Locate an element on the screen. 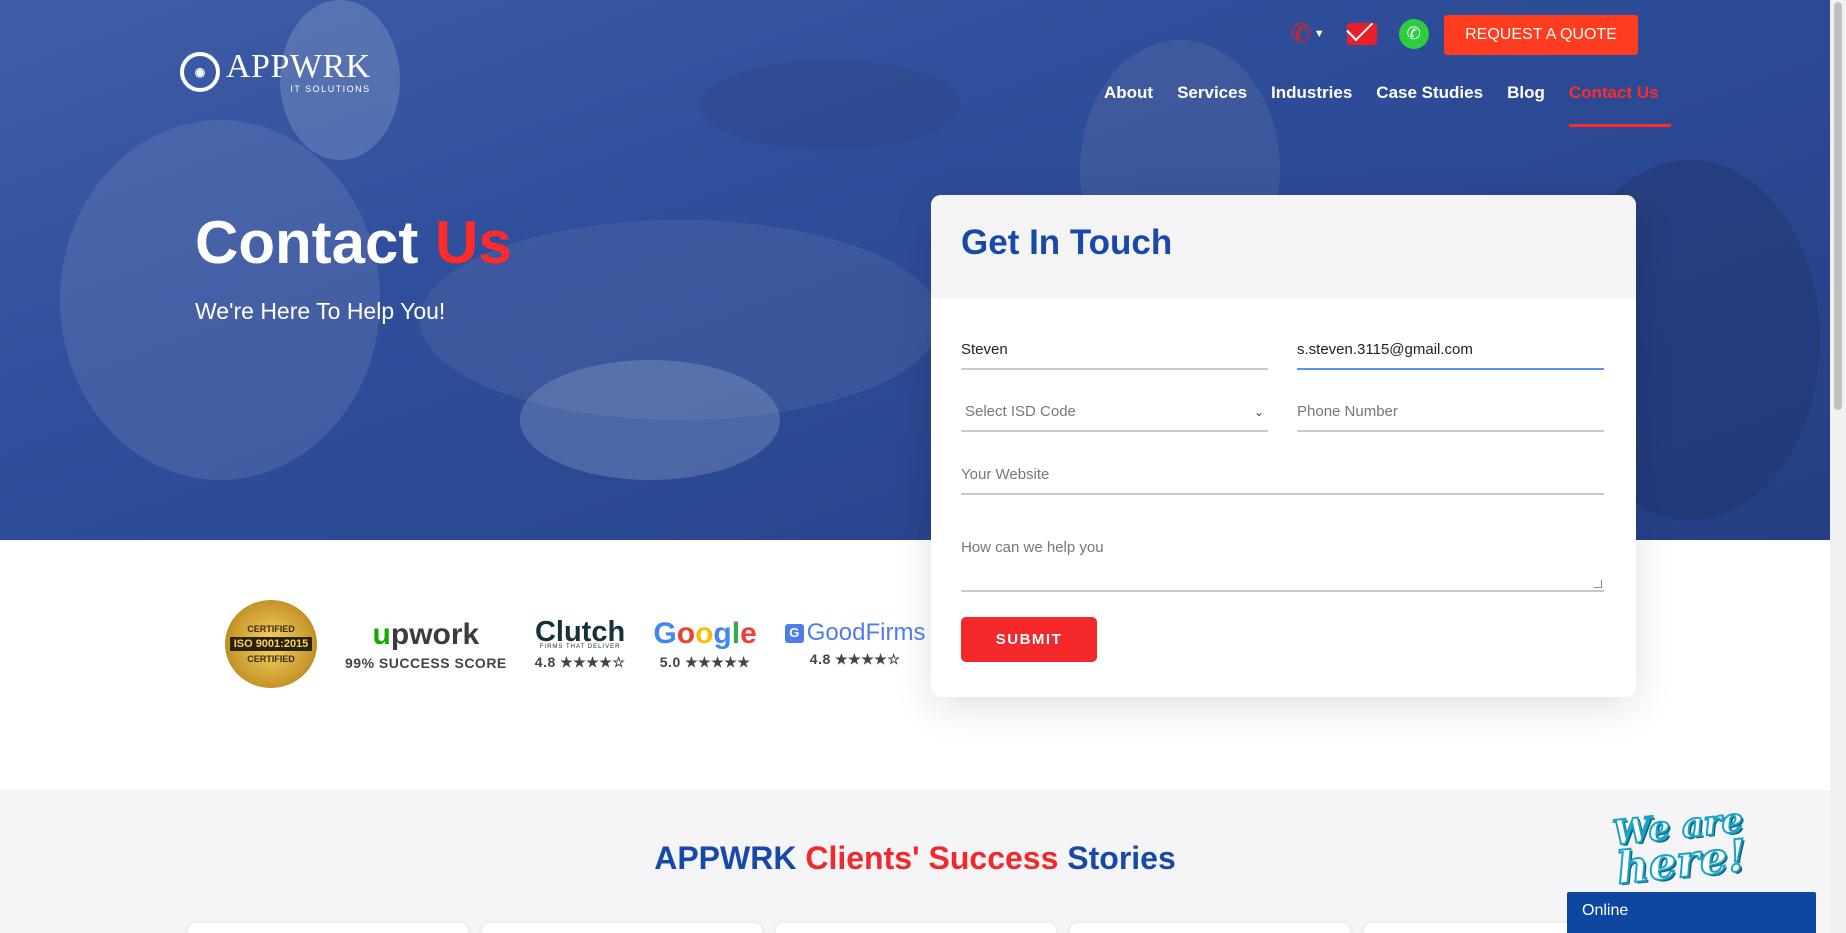 The width and height of the screenshot is (1846, 933). message-textarea: How can we help you is located at coordinates (1282, 565).